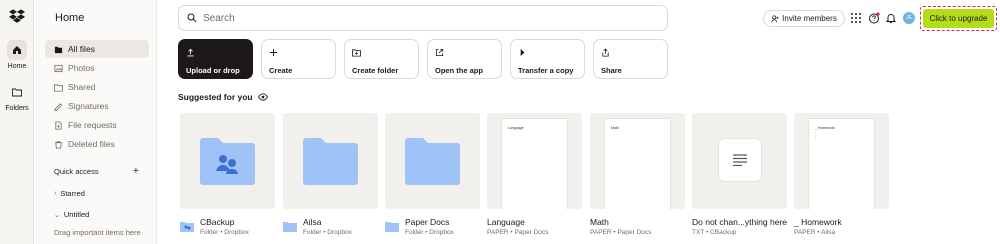 This screenshot has width=1000, height=244. Describe the element at coordinates (88, 106) in the screenshot. I see `sidebar-item-label: Signatures` at that location.